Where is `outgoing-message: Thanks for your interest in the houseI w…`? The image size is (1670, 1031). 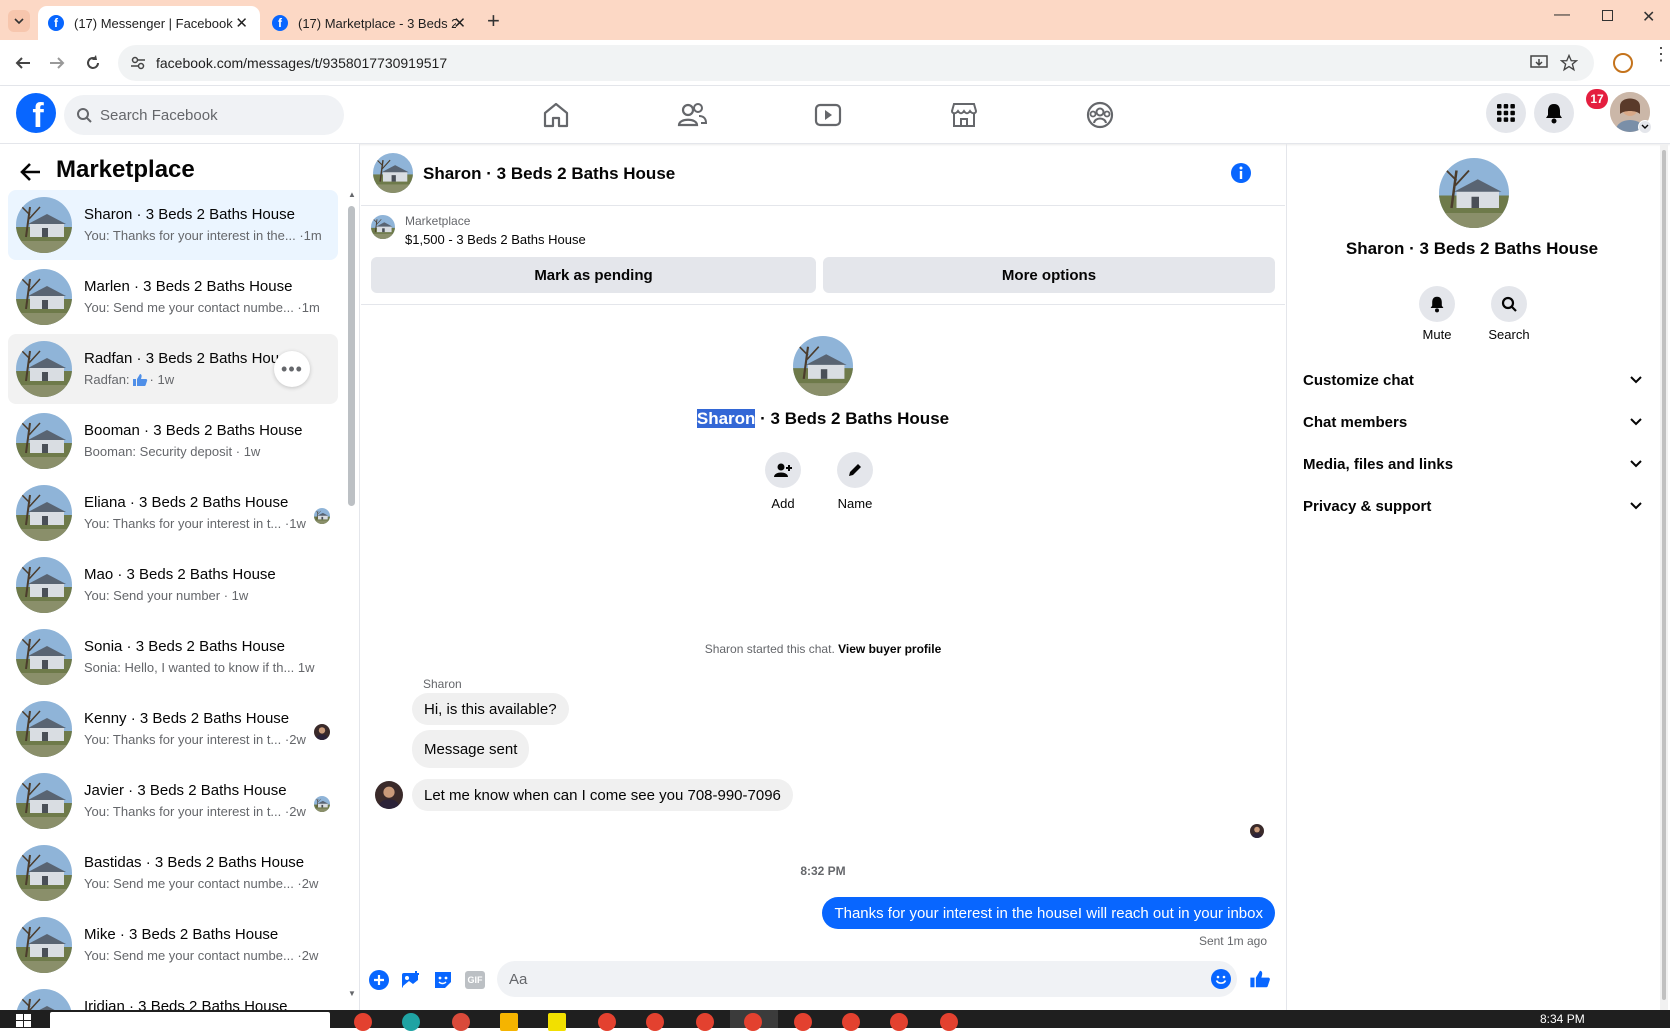 outgoing-message: Thanks for your interest in the houseI w… is located at coordinates (1048, 913).